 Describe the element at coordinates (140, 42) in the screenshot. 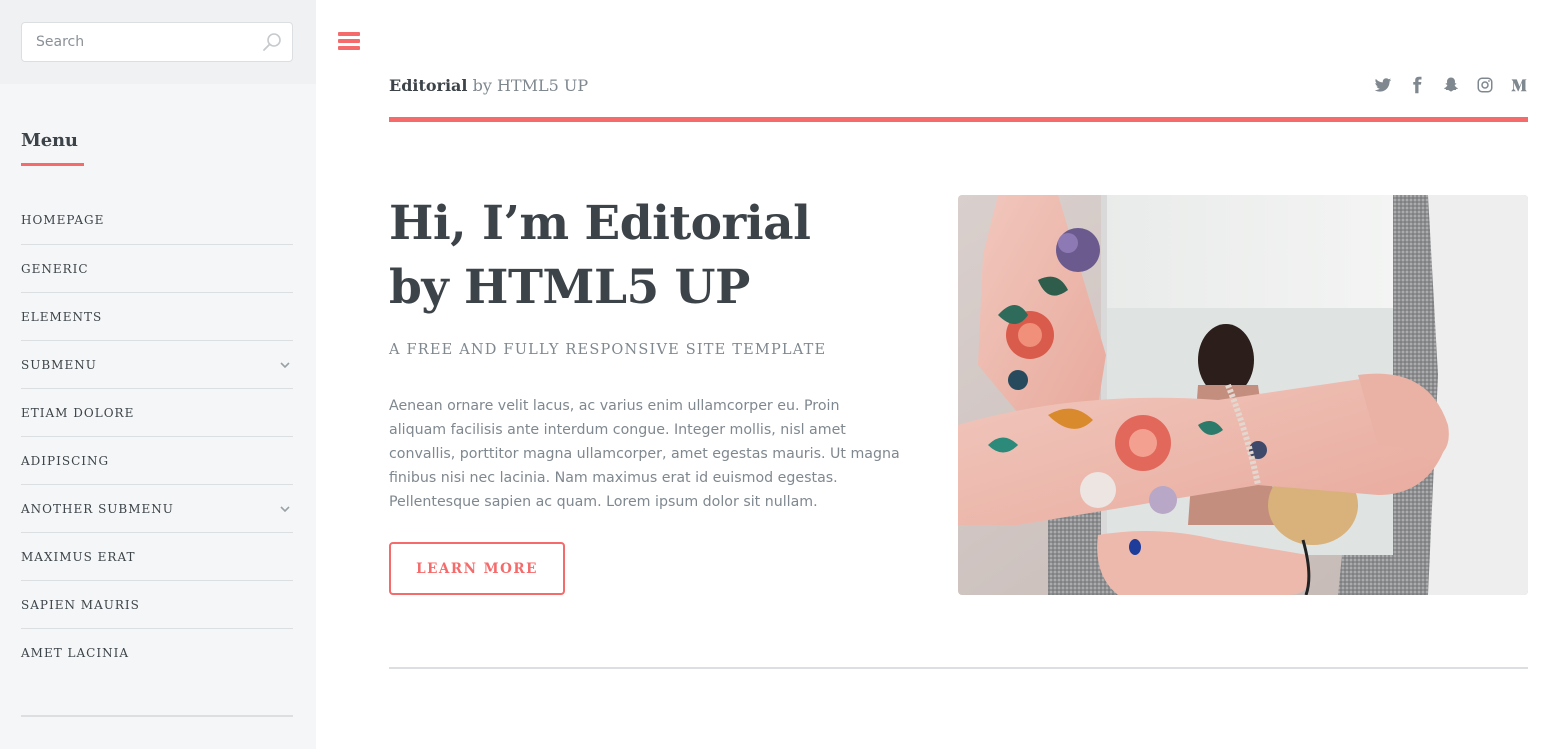

I see `search-input` at that location.